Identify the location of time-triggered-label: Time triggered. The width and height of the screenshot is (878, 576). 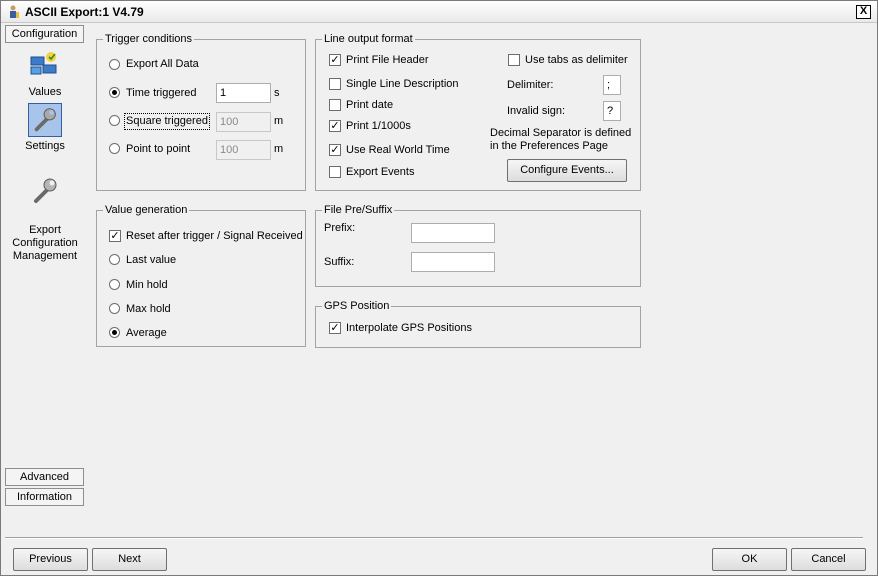
(161, 93).